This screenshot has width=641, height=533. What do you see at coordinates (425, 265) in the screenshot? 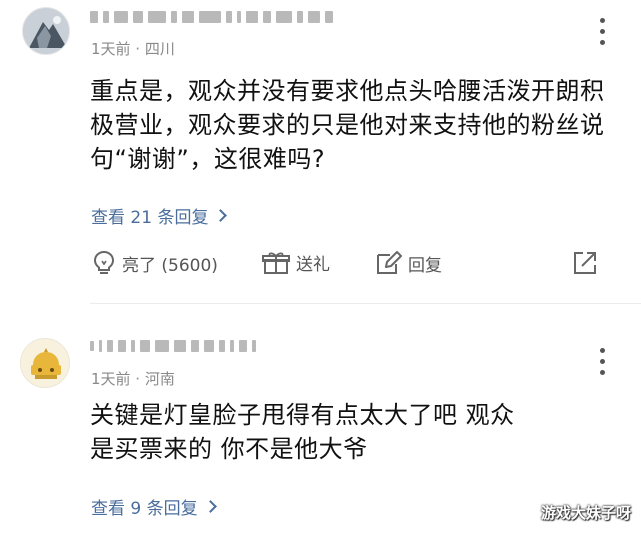
I see `reply-label: 回复` at bounding box center [425, 265].